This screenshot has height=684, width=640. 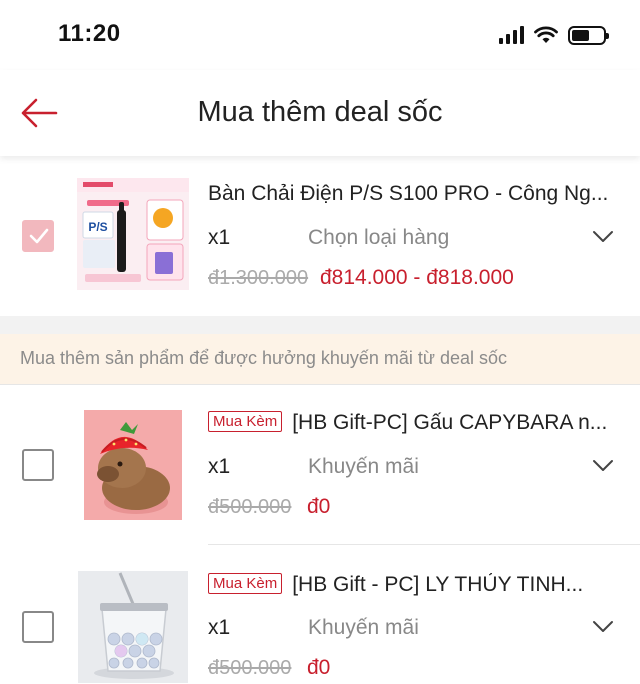 What do you see at coordinates (219, 237) in the screenshot?
I see `main-product-quantity: x1` at bounding box center [219, 237].